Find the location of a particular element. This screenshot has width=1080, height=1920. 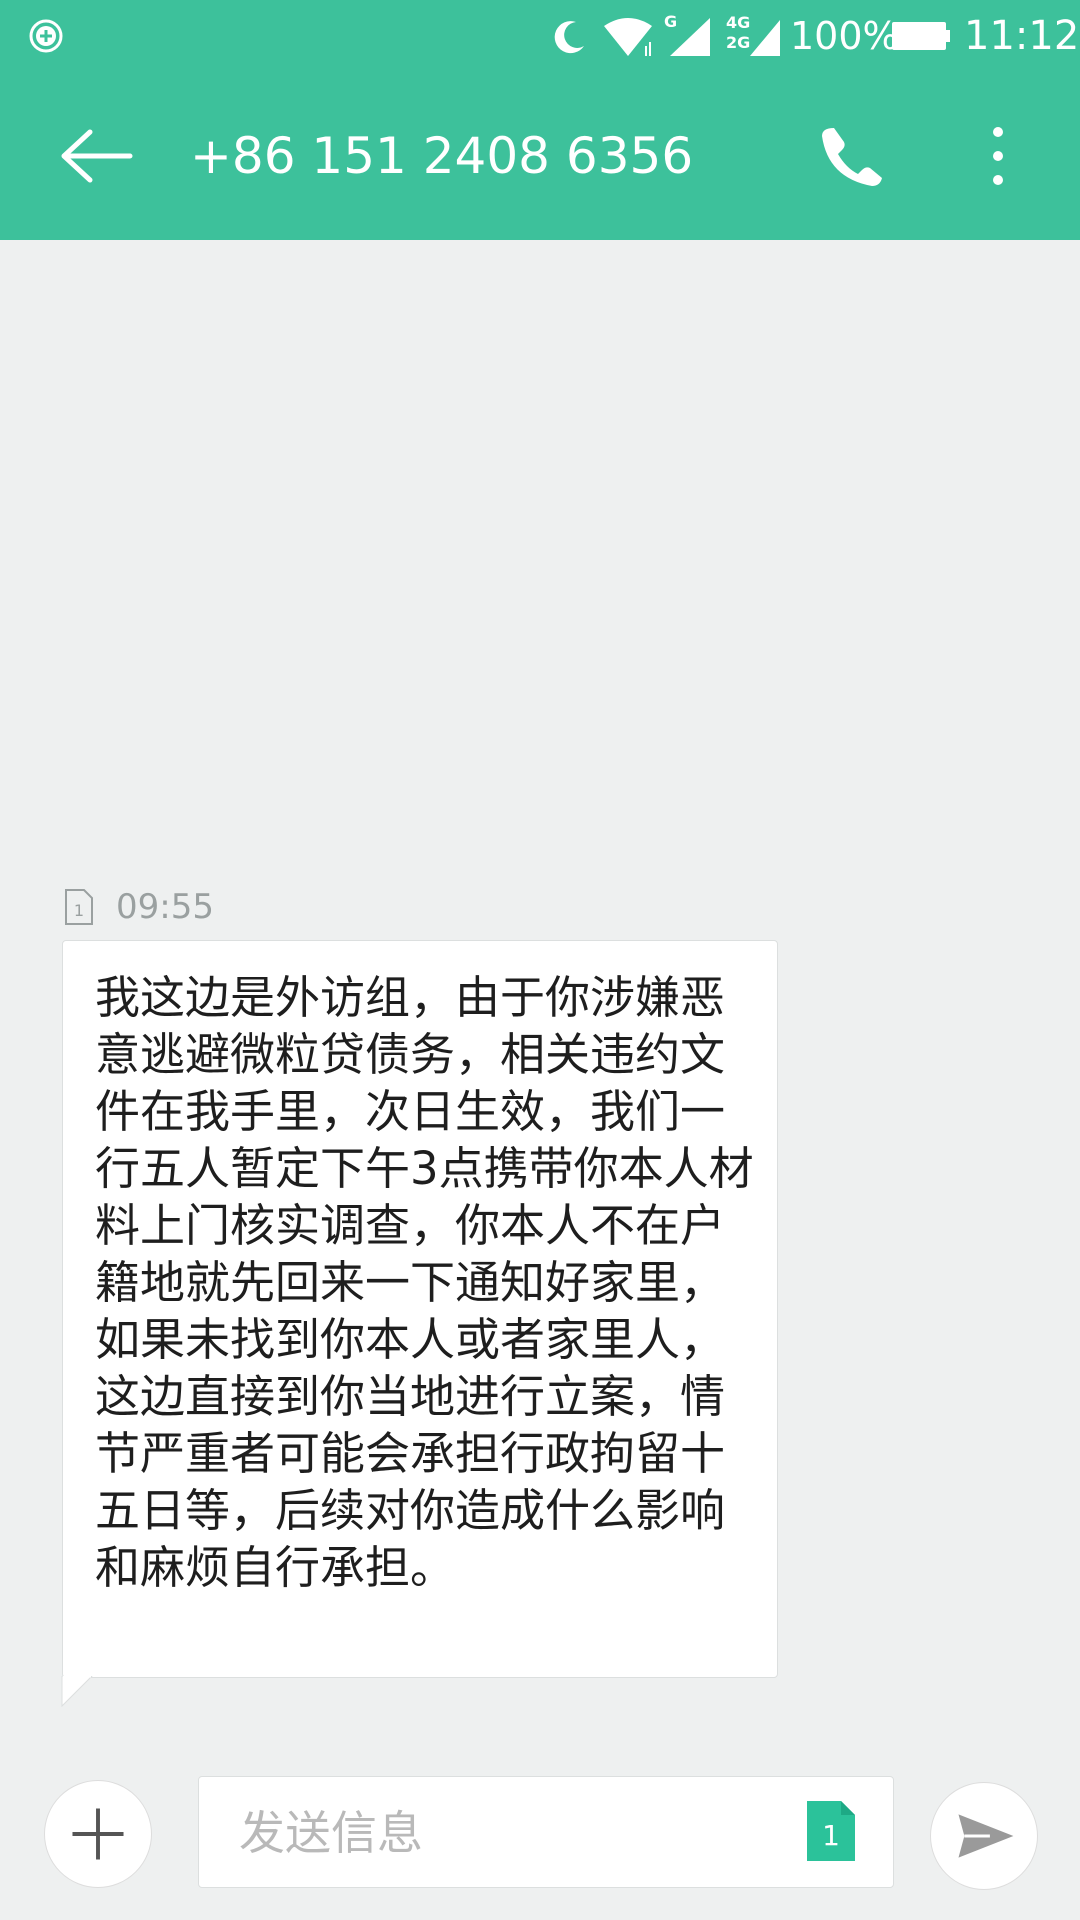

more-vertical-icon is located at coordinates (998, 156).